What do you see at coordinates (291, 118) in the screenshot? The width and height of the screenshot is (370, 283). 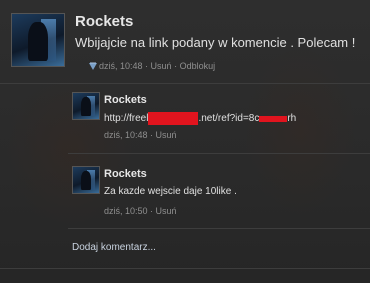 I see `link-part: rh` at bounding box center [291, 118].